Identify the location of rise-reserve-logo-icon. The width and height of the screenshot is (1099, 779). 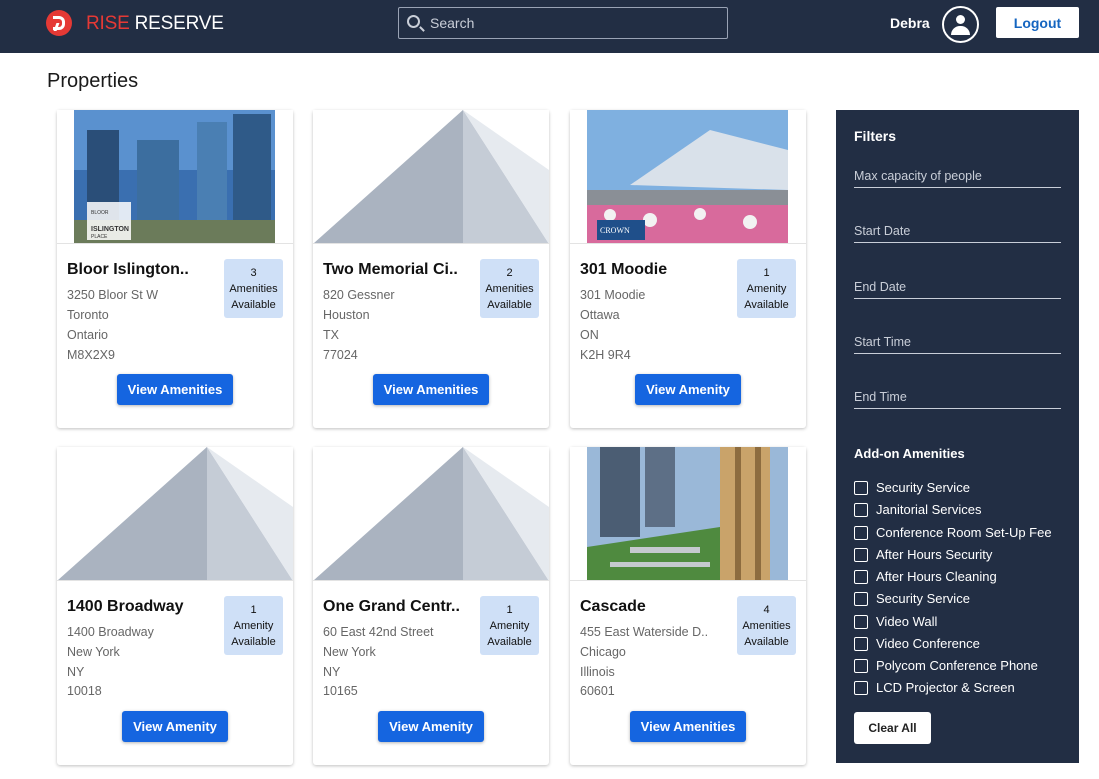
(59, 23).